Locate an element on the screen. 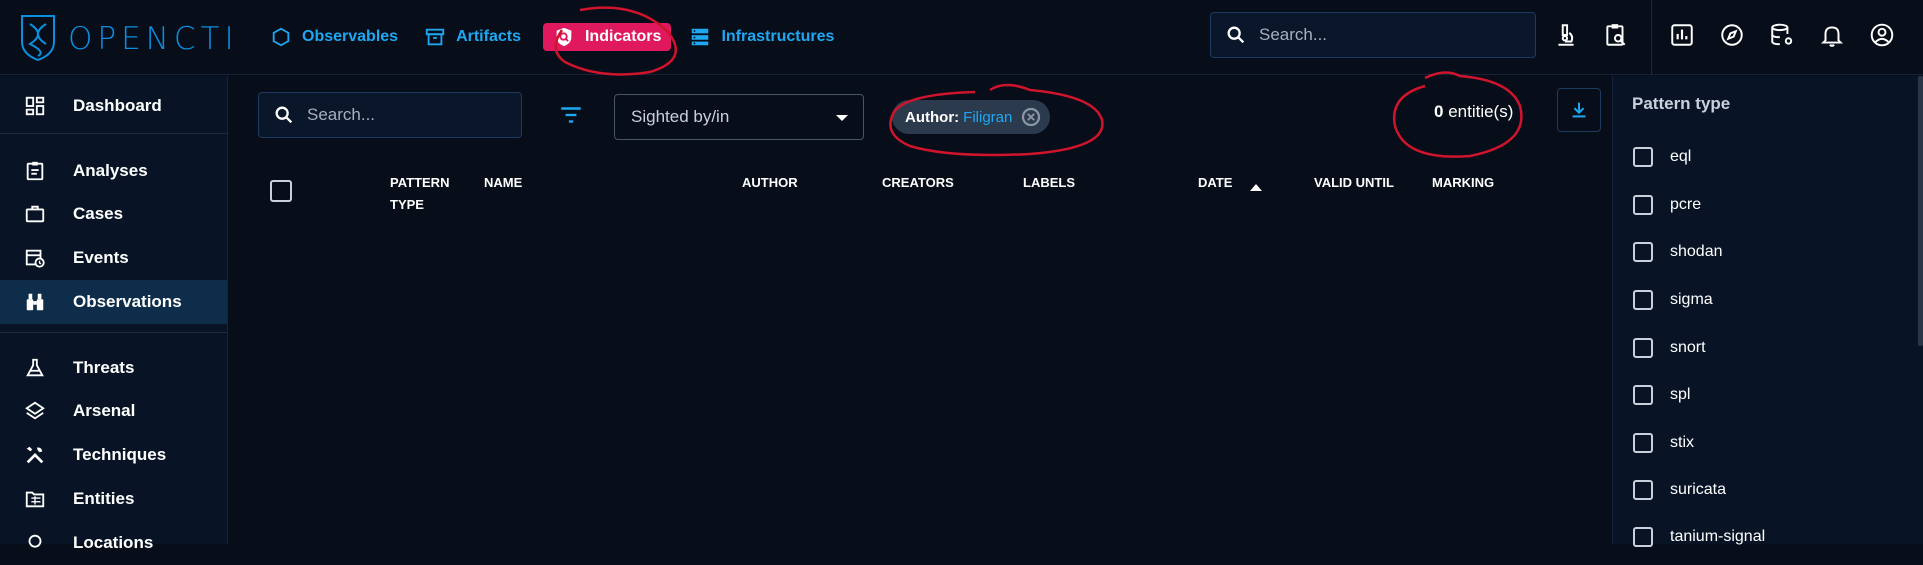  nav-infrastructures: Infrastructures is located at coordinates (761, 37).